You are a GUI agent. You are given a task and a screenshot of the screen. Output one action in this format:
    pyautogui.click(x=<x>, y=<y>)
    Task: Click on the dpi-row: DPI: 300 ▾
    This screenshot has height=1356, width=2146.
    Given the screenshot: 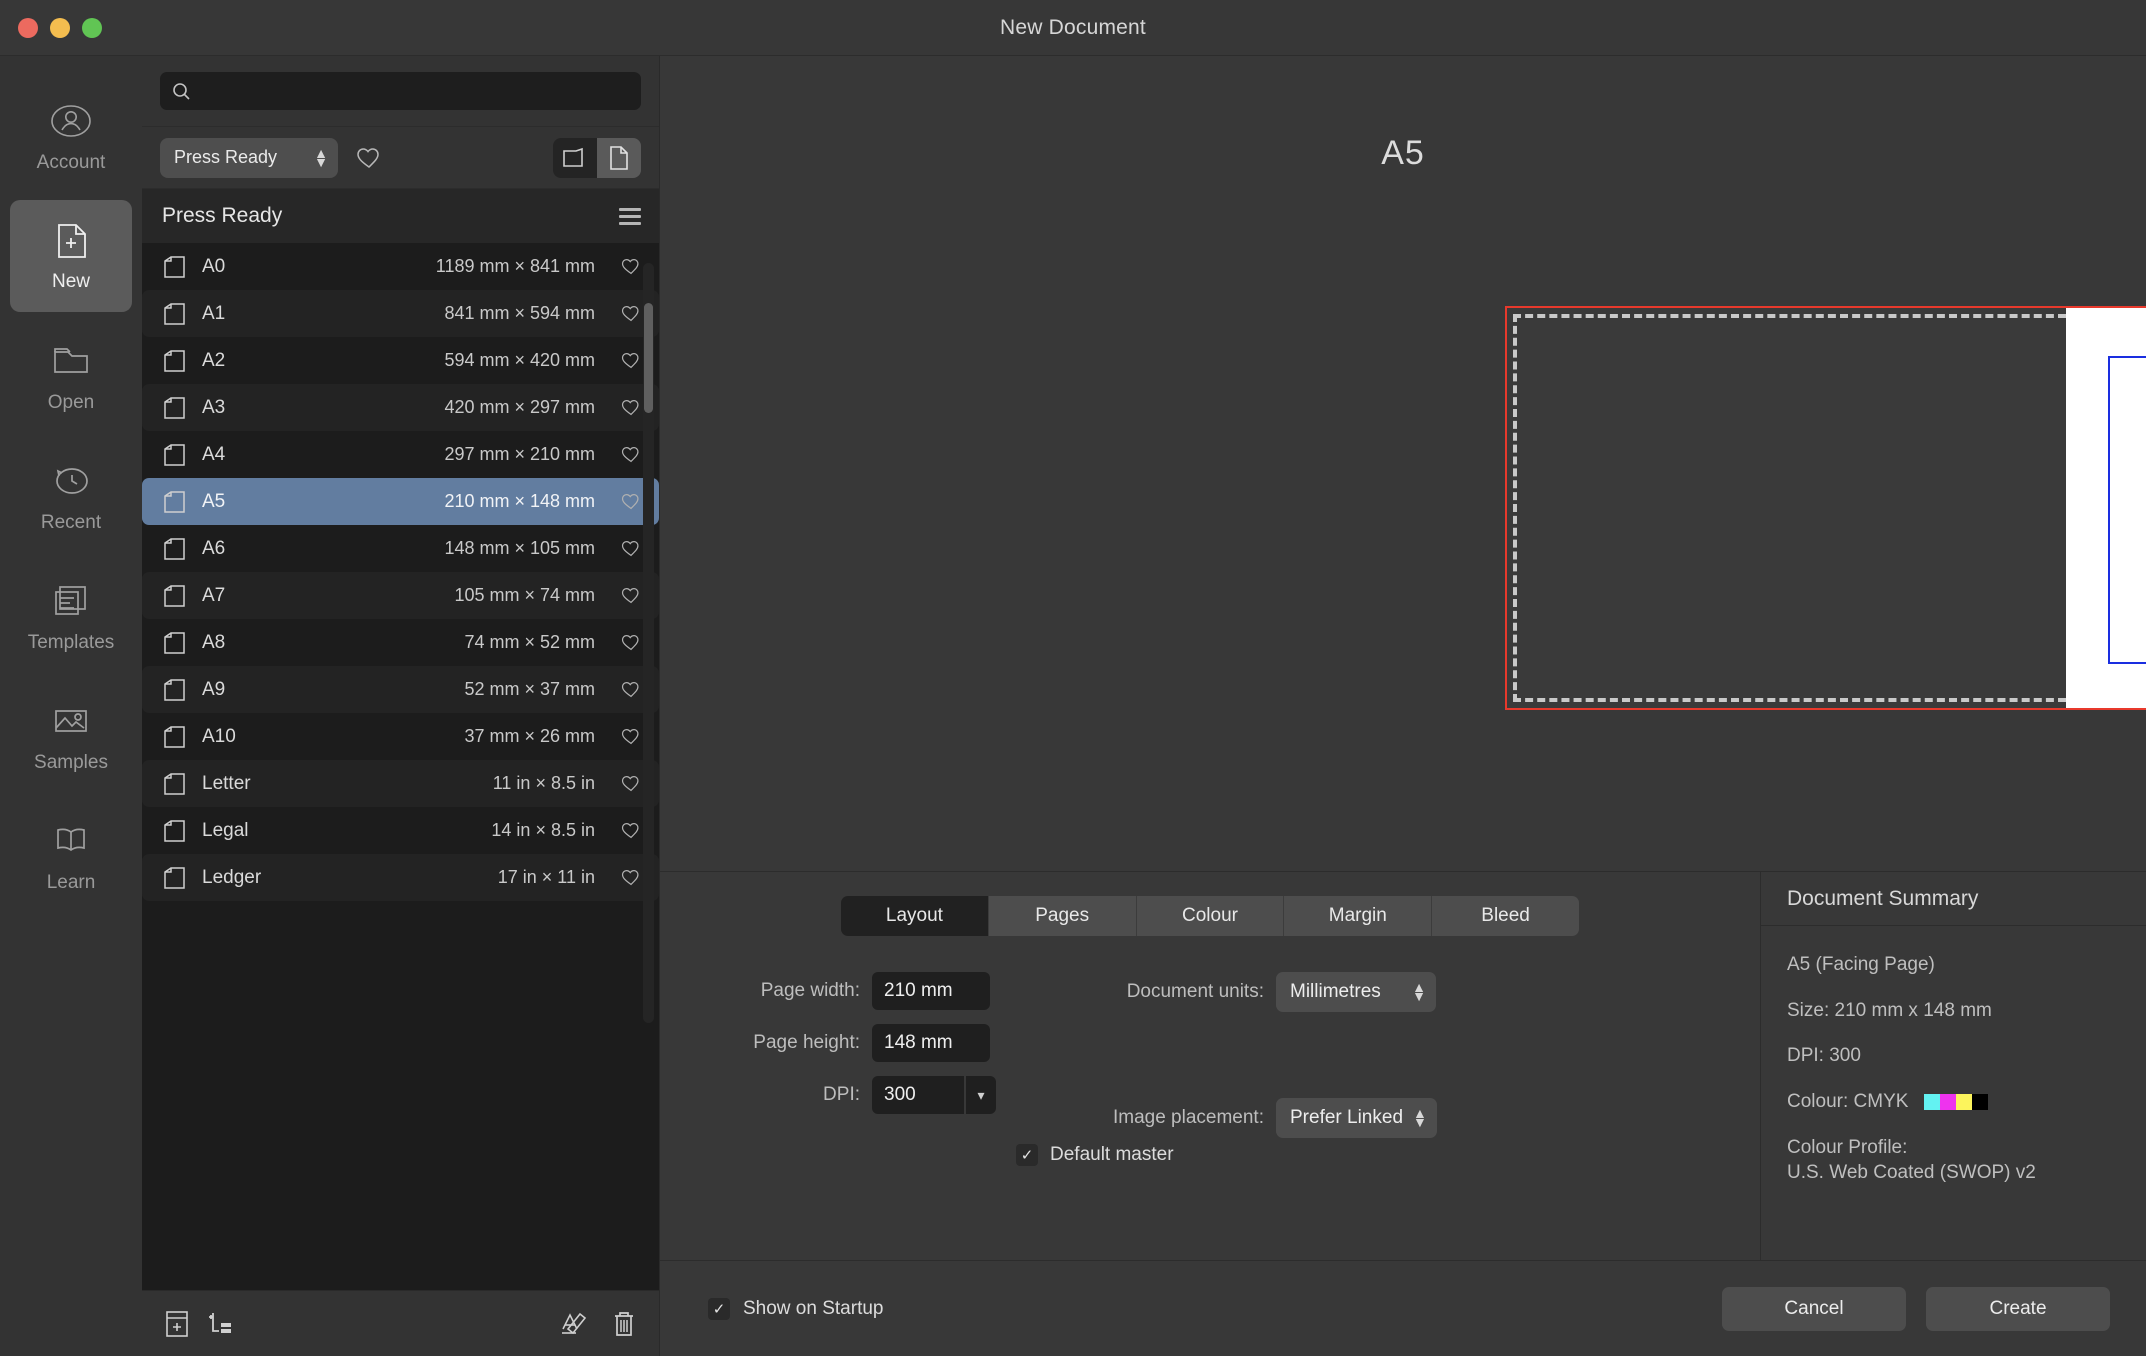 What is the action you would take?
    pyautogui.click(x=854, y=1095)
    